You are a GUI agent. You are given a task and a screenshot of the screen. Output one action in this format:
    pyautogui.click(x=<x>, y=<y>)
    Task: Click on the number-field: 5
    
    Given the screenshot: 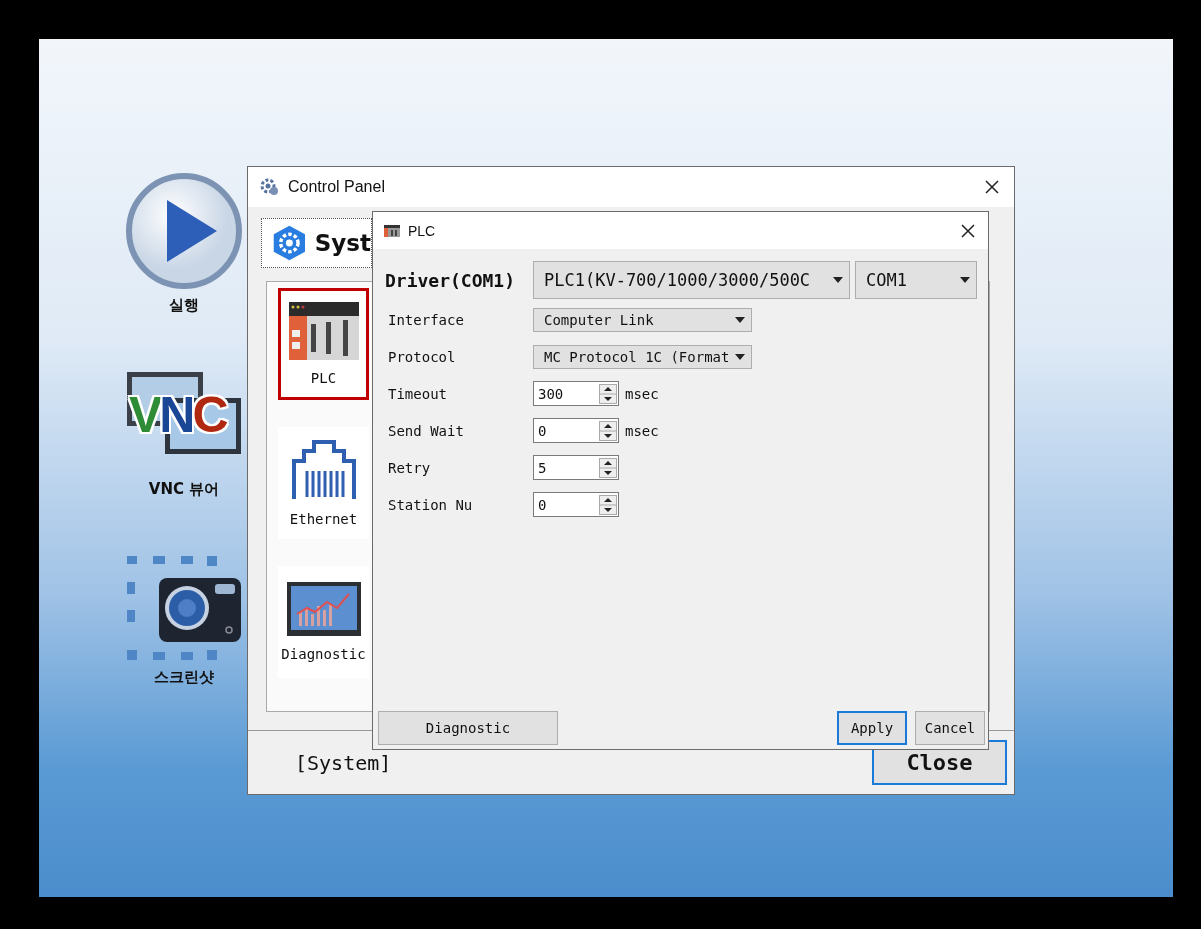 What is the action you would take?
    pyautogui.click(x=576, y=467)
    